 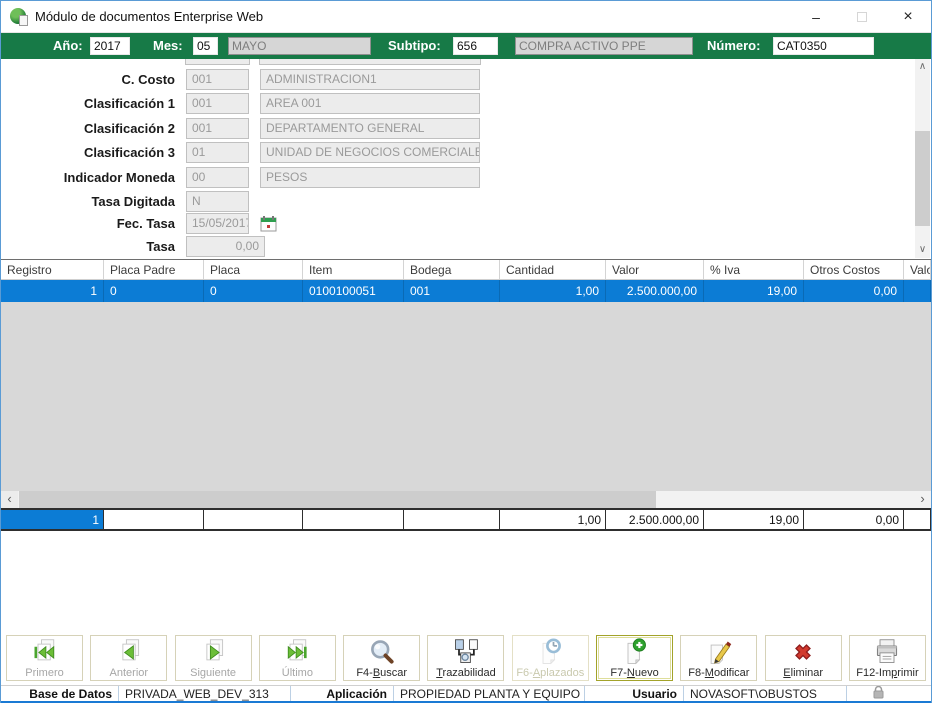 I want to click on cell-iva: 19,00, so click(x=754, y=291).